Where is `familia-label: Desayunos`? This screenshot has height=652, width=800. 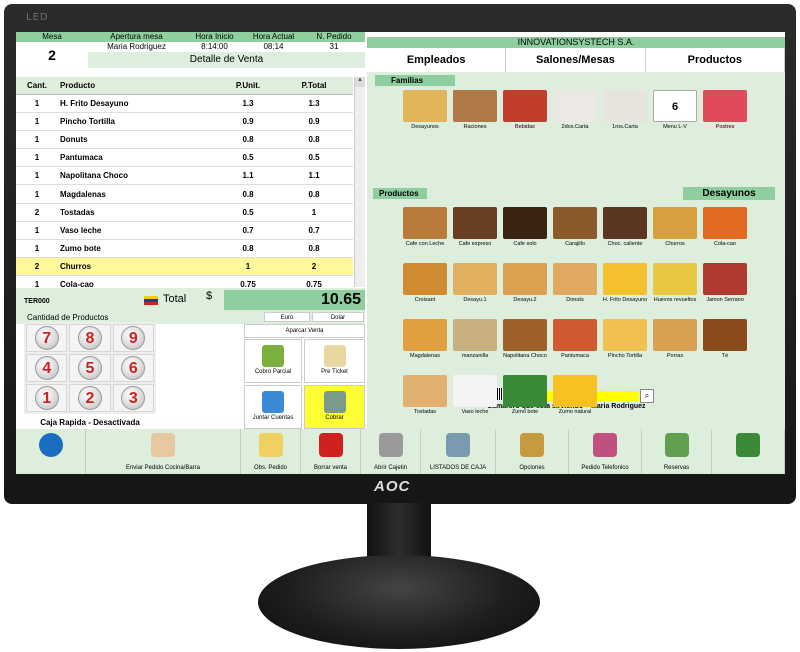 familia-label: Desayunos is located at coordinates (425, 127).